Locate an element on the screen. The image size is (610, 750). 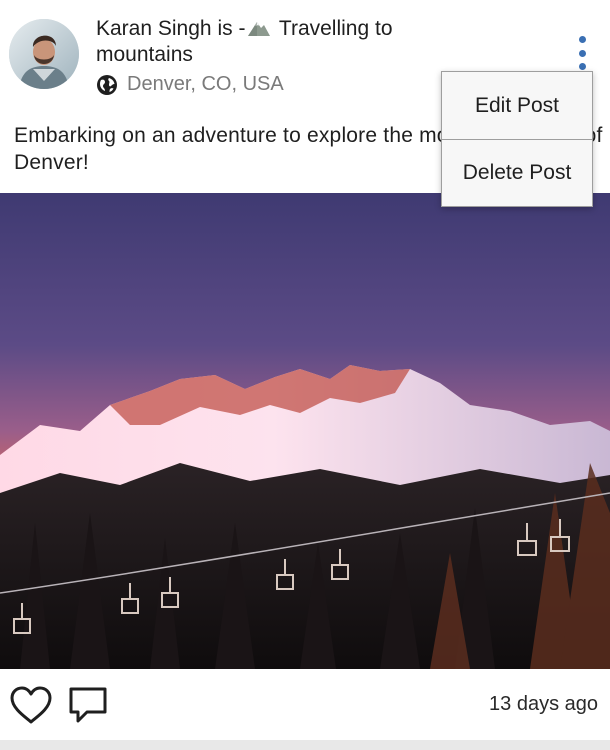
location-text: Denver, CO, USA is located at coordinates (205, 84).